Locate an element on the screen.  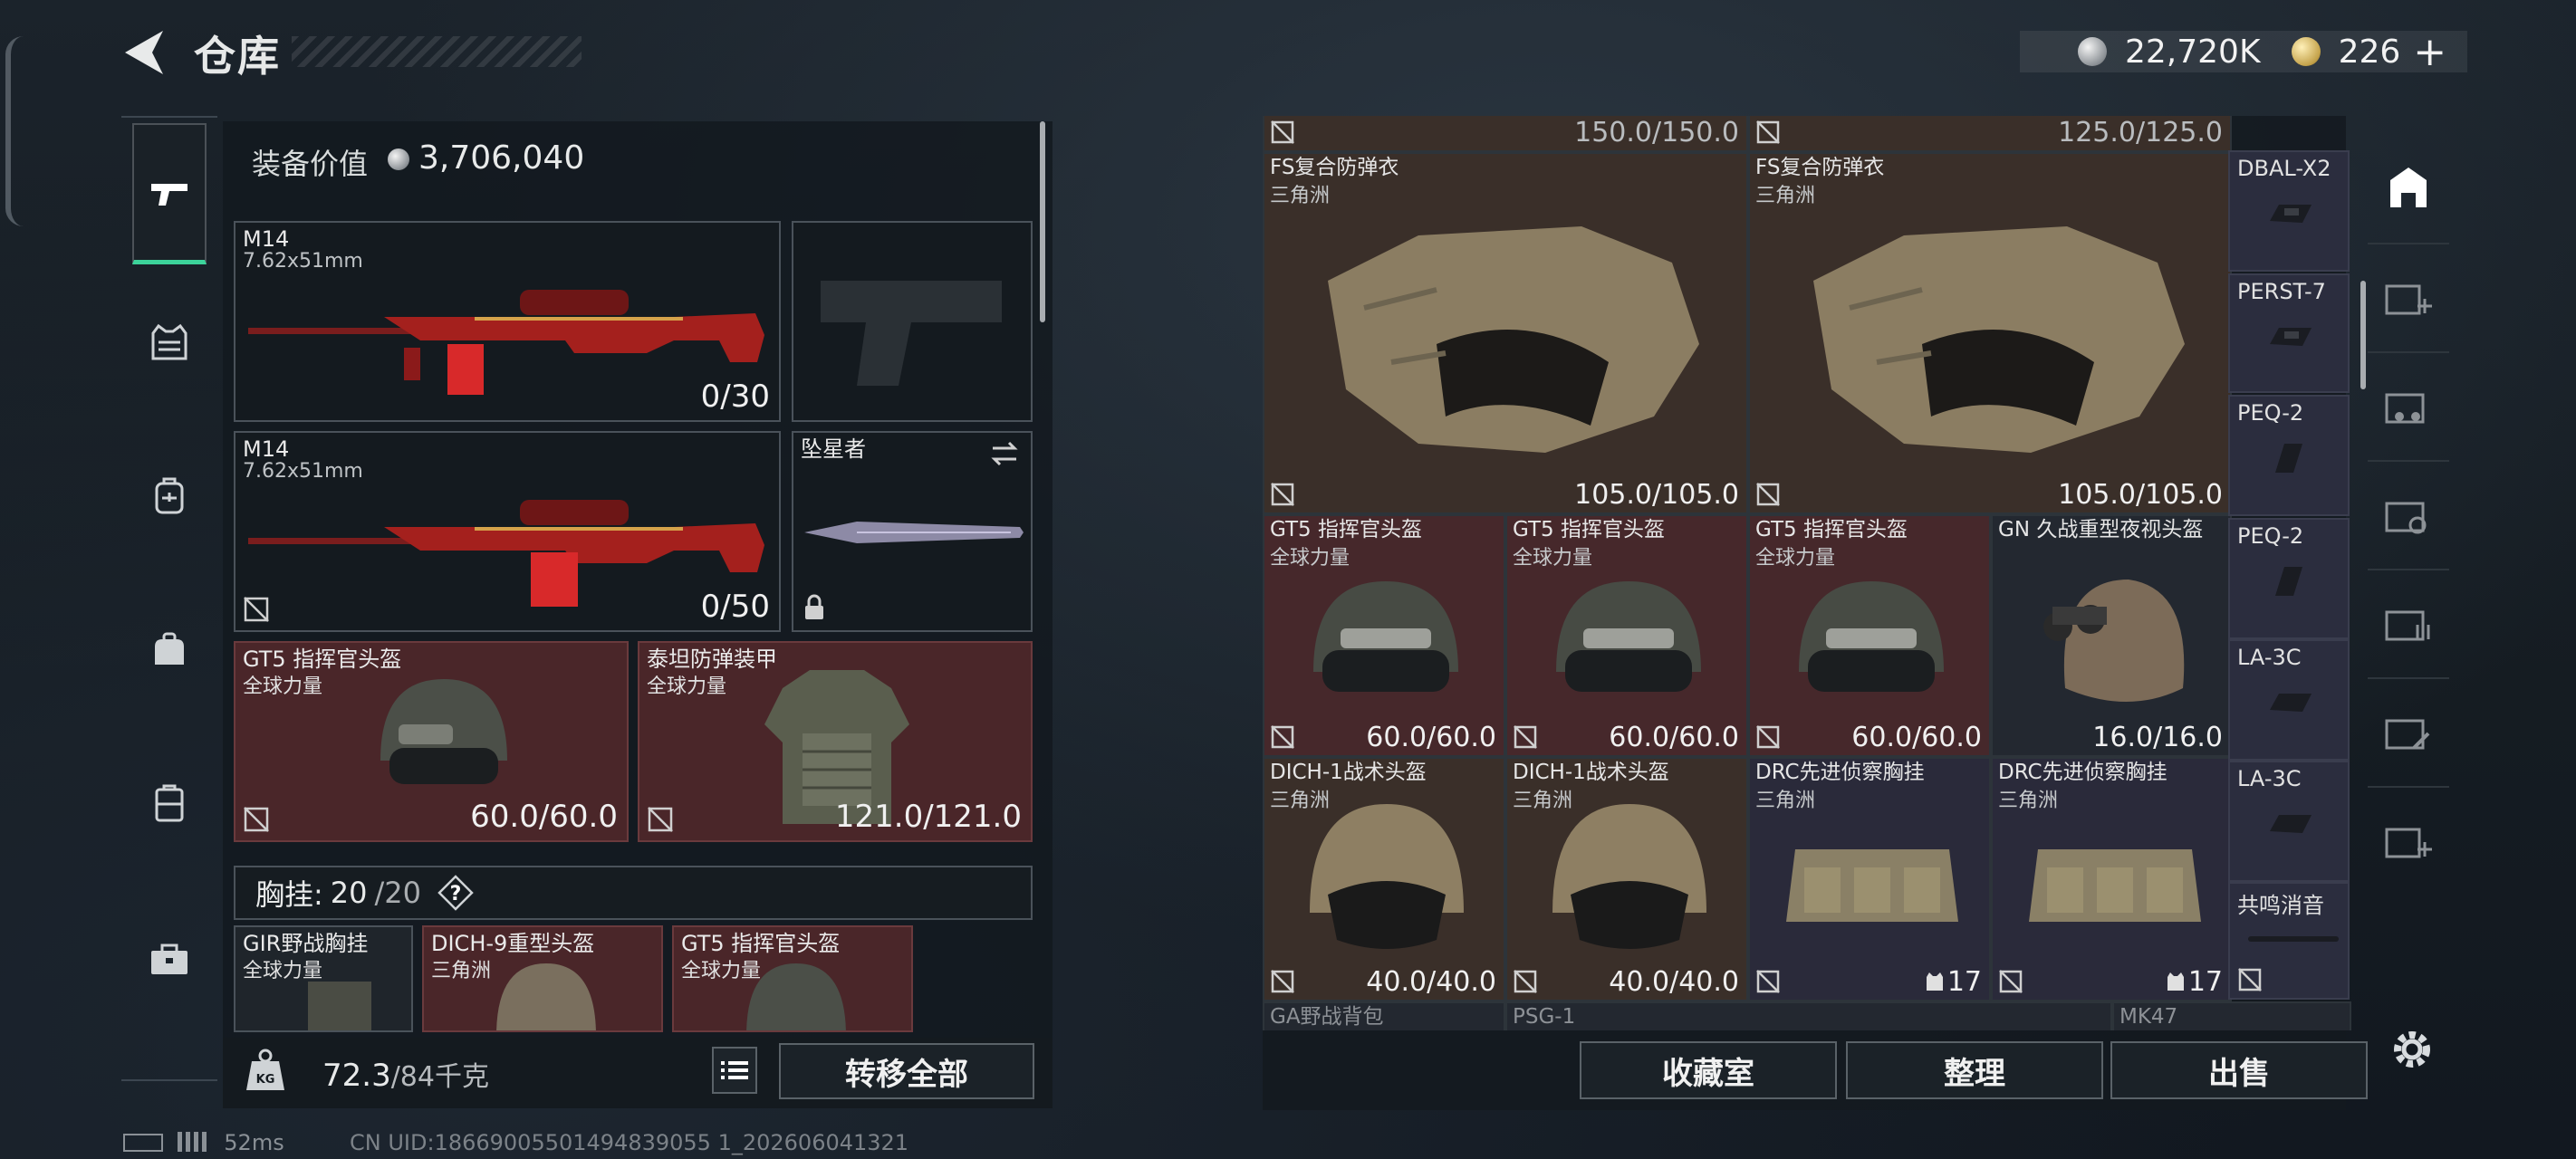
rig-item-slot: GIR野战胸挂 全球力量 is located at coordinates (323, 978).